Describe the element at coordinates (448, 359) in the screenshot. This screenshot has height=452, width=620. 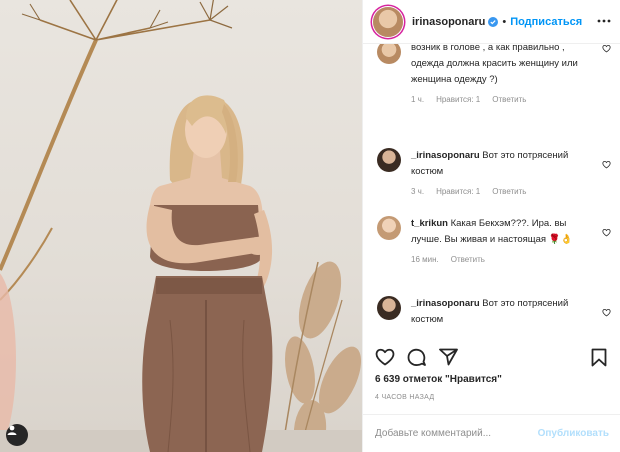
I see `share-icon` at that location.